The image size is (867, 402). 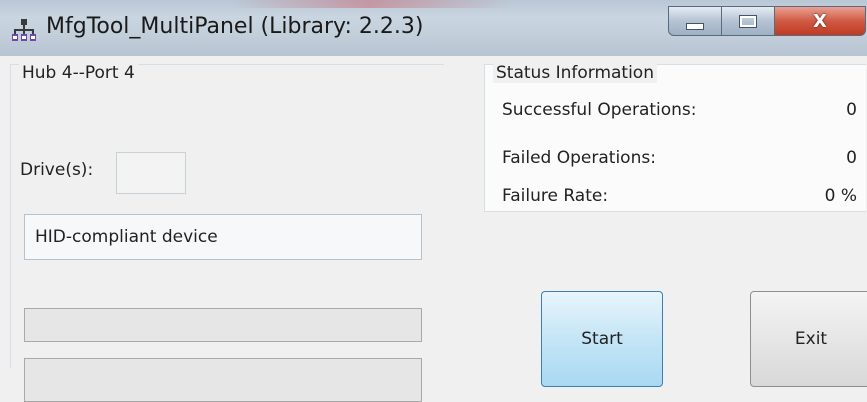 I want to click on successful-operations-label: Successful Operations:, so click(x=599, y=110).